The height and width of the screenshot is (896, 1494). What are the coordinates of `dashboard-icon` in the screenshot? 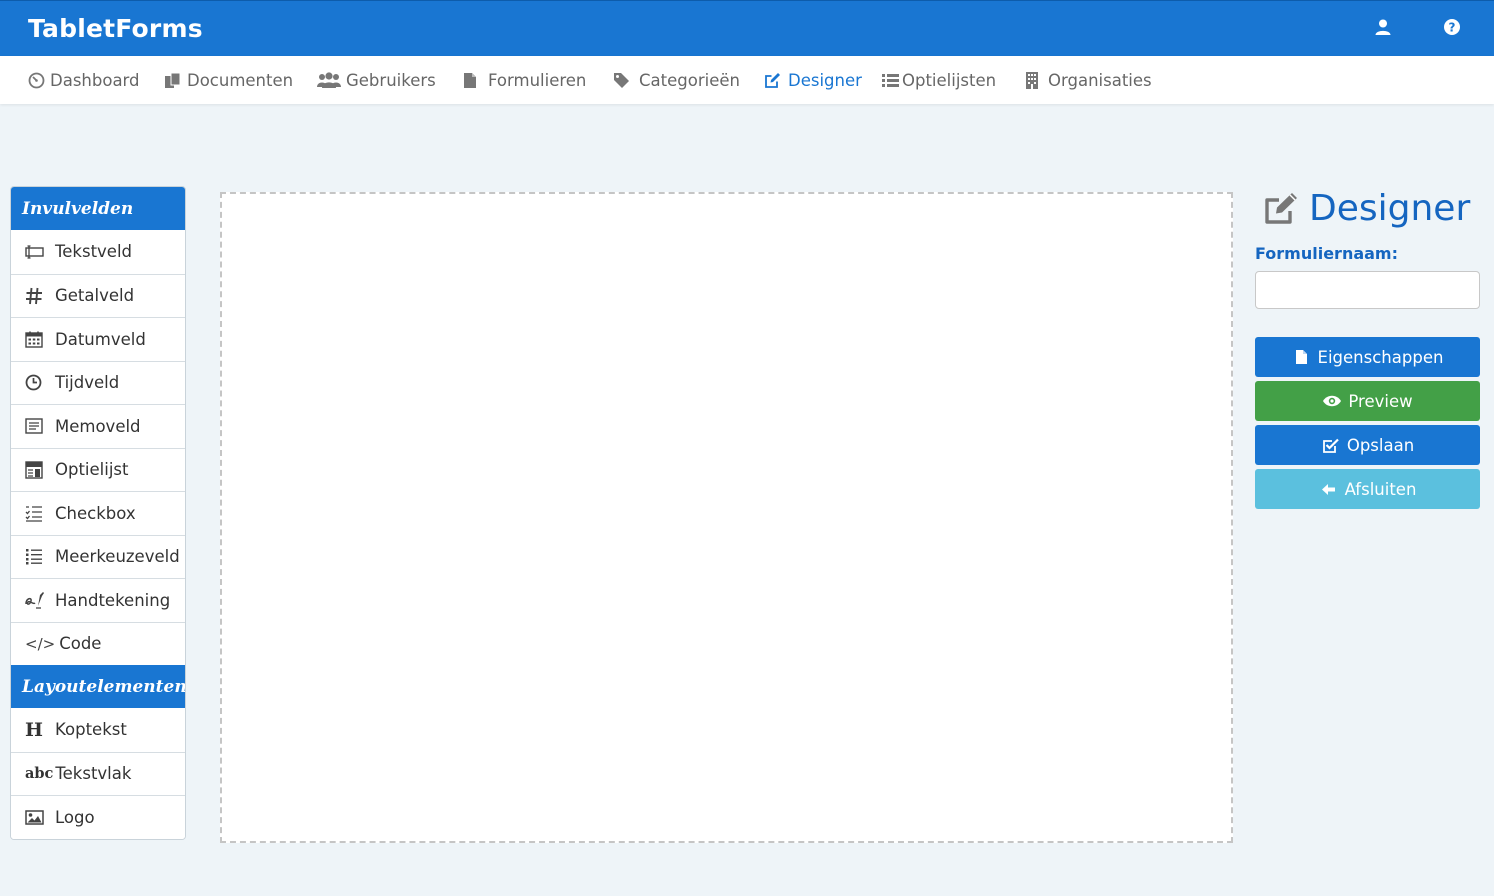 It's located at (36, 80).